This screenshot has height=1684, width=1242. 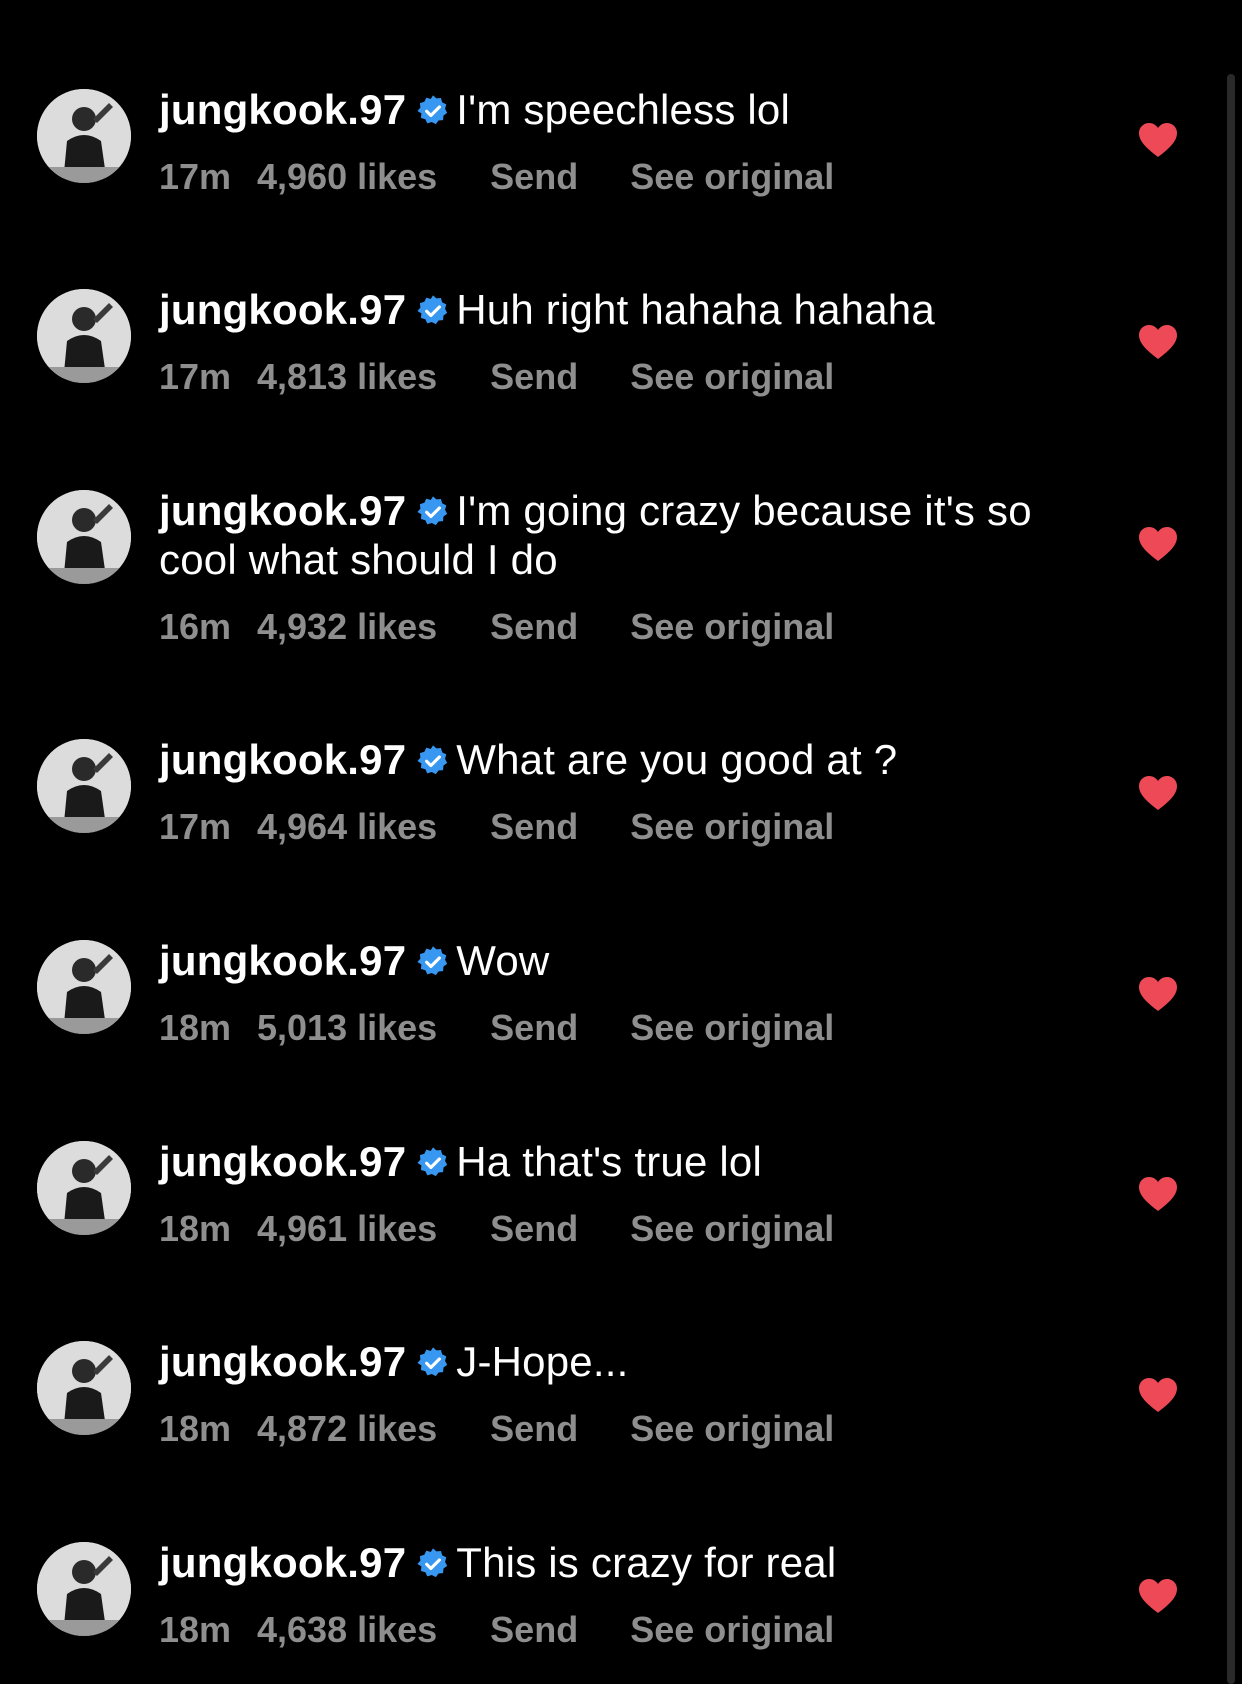 I want to click on likes-count: 5,013 likes, so click(x=347, y=1028).